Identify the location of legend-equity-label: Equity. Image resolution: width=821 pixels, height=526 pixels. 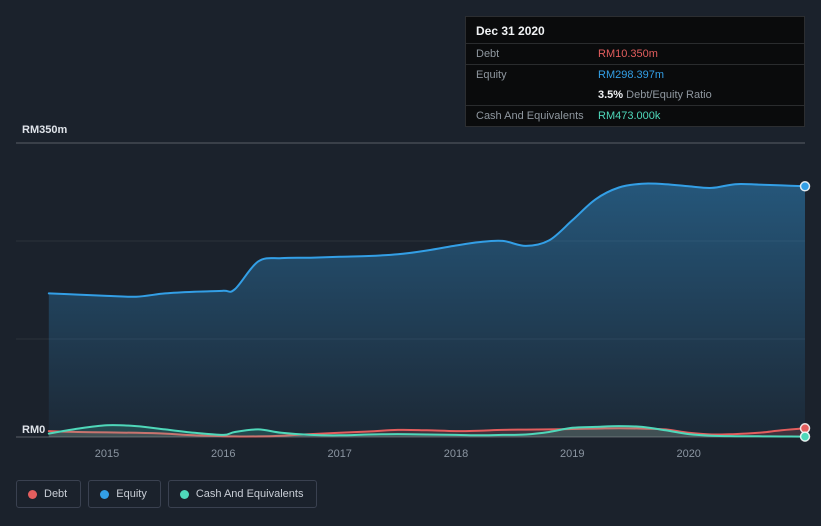
(131, 494).